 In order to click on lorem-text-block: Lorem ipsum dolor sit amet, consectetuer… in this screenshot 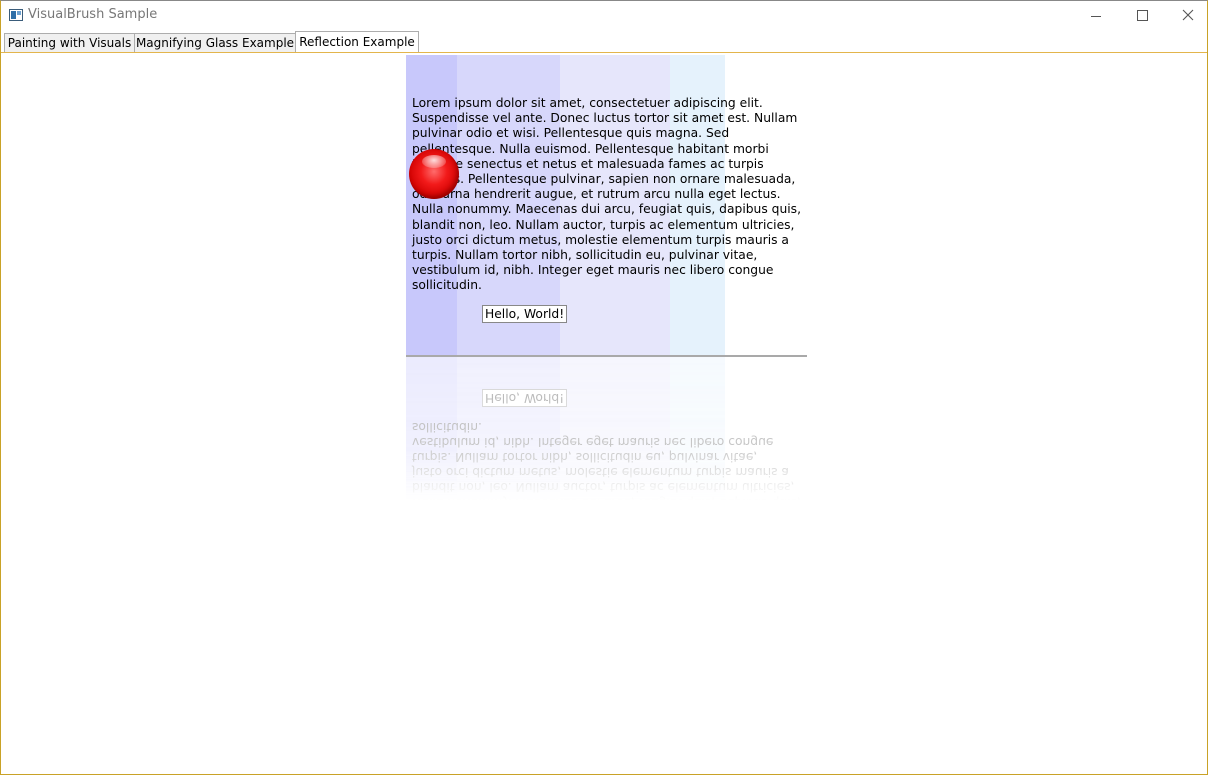, I will do `click(606, 194)`.